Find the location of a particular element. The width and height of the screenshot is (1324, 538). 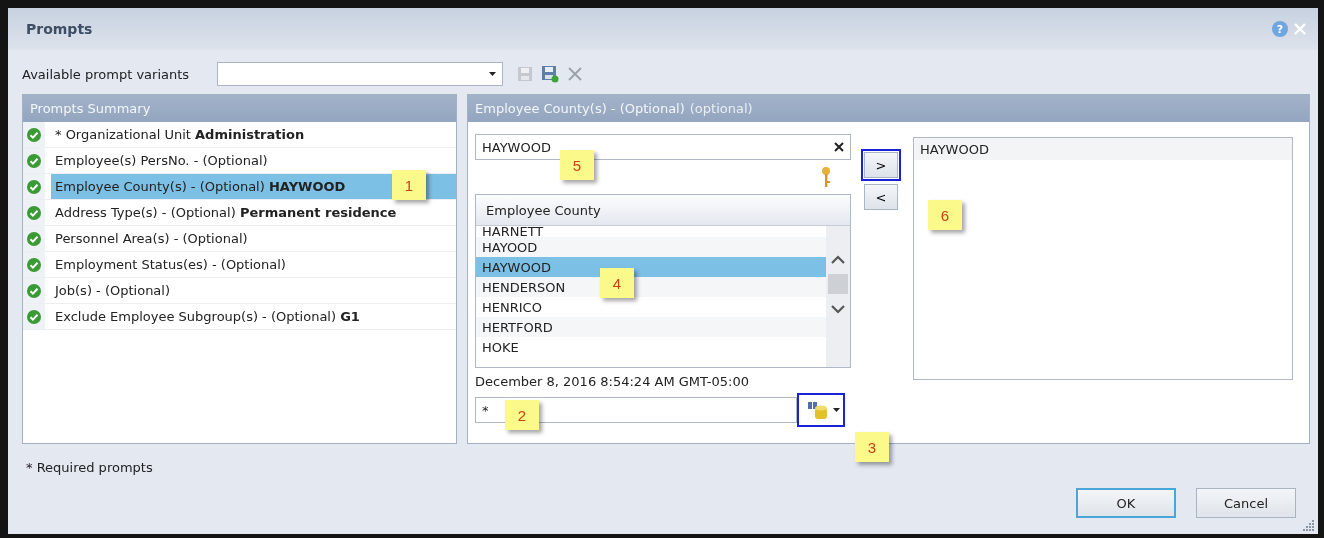

resize-grip-icon is located at coordinates (1309, 525).